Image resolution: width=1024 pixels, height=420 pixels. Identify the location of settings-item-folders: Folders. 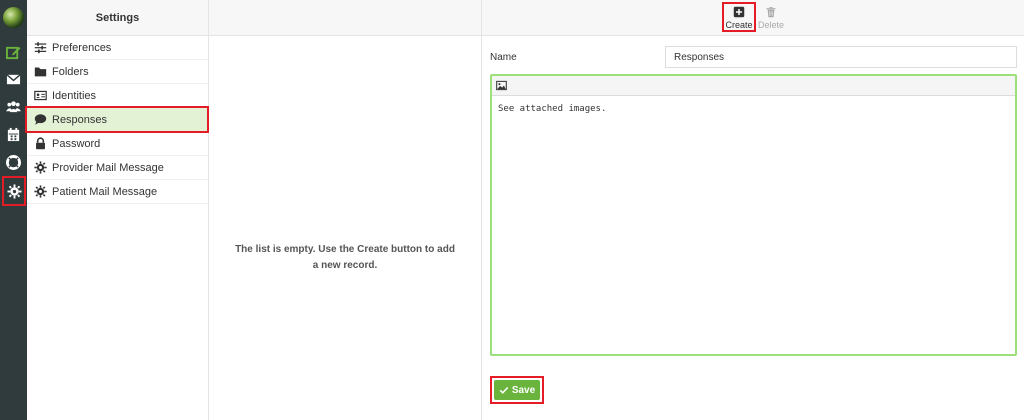
(117, 72).